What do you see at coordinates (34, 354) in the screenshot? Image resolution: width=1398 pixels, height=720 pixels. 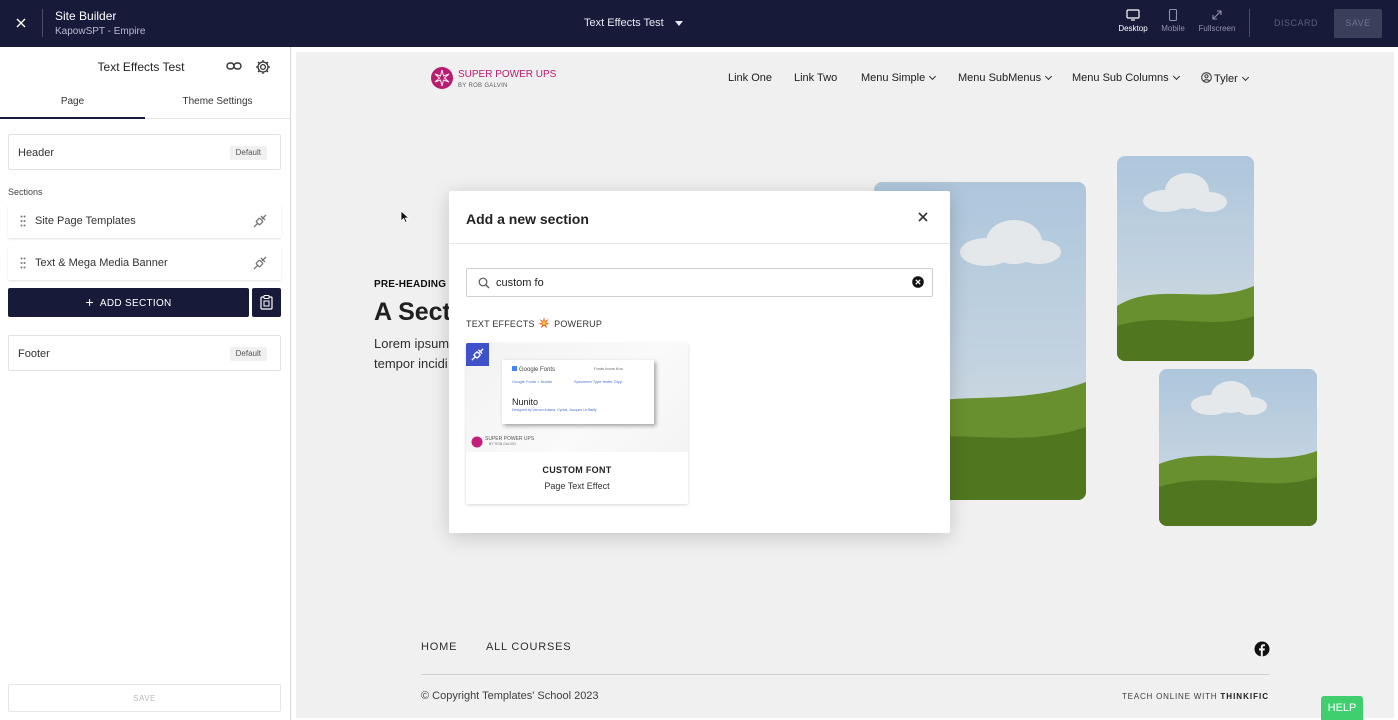 I see `footer-card-label: Footer` at bounding box center [34, 354].